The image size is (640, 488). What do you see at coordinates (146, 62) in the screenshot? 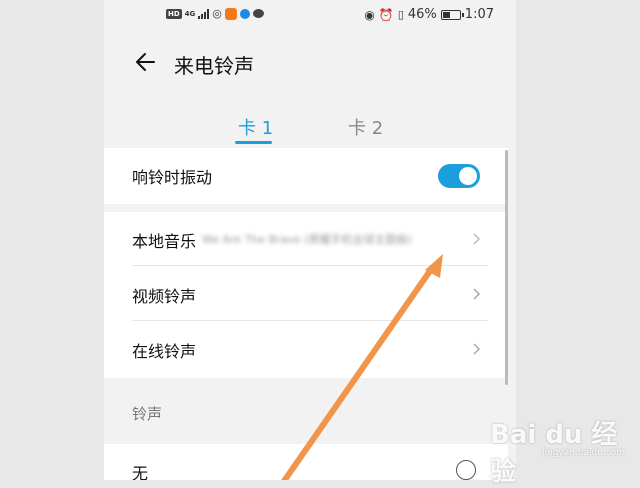
I see `back-arrow-icon` at bounding box center [146, 62].